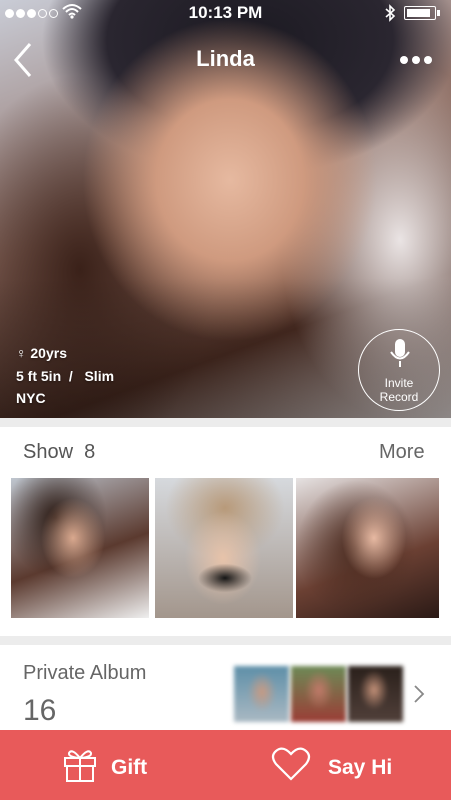  I want to click on say-hi-button: Say Hi, so click(338, 765).